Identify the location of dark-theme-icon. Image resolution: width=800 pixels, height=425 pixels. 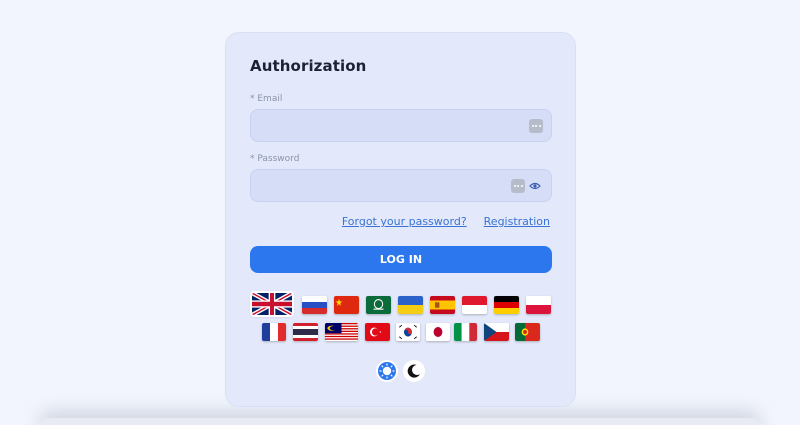
(414, 371).